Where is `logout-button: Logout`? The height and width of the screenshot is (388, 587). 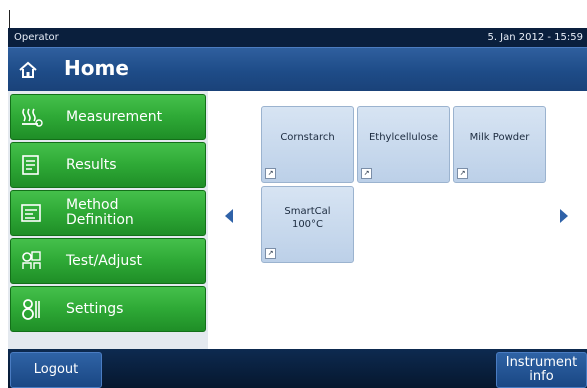 logout-button: Logout is located at coordinates (56, 370).